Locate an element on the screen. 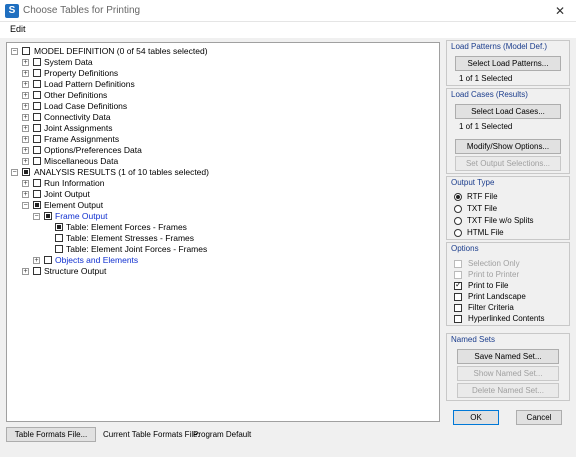  radio-label: HTML File is located at coordinates (485, 232).